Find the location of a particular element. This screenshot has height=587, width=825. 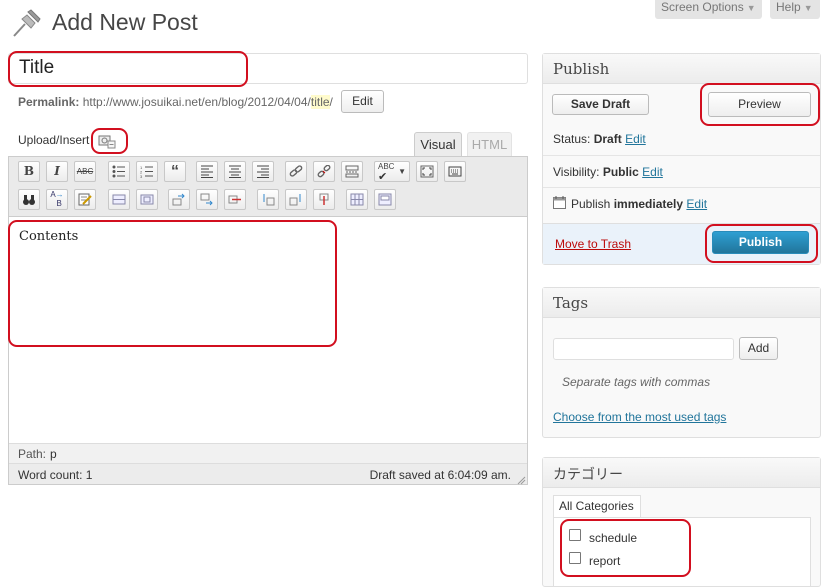

delete-row-button is located at coordinates (235, 199).